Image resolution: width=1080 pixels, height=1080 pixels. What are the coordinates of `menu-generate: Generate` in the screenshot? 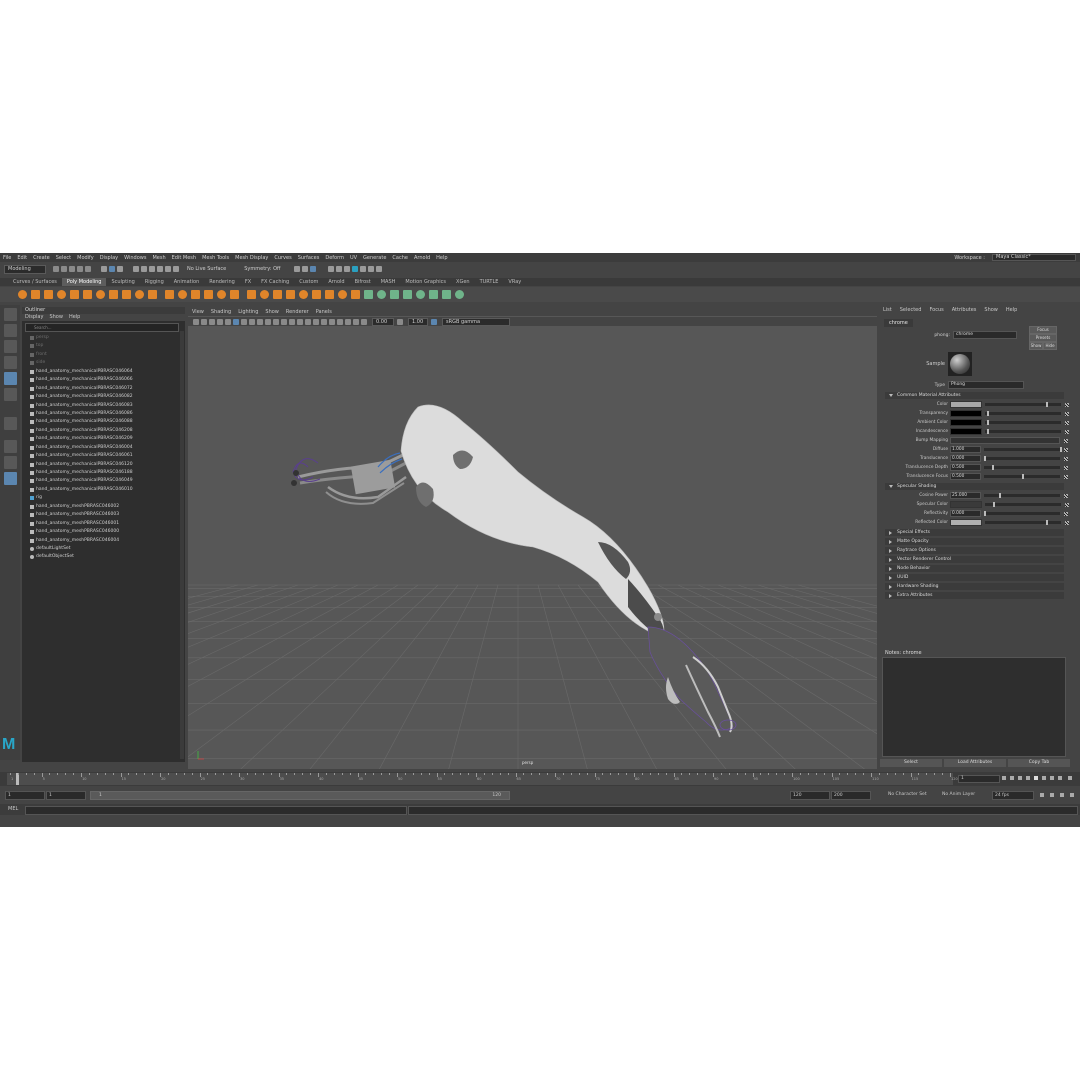 It's located at (374, 258).